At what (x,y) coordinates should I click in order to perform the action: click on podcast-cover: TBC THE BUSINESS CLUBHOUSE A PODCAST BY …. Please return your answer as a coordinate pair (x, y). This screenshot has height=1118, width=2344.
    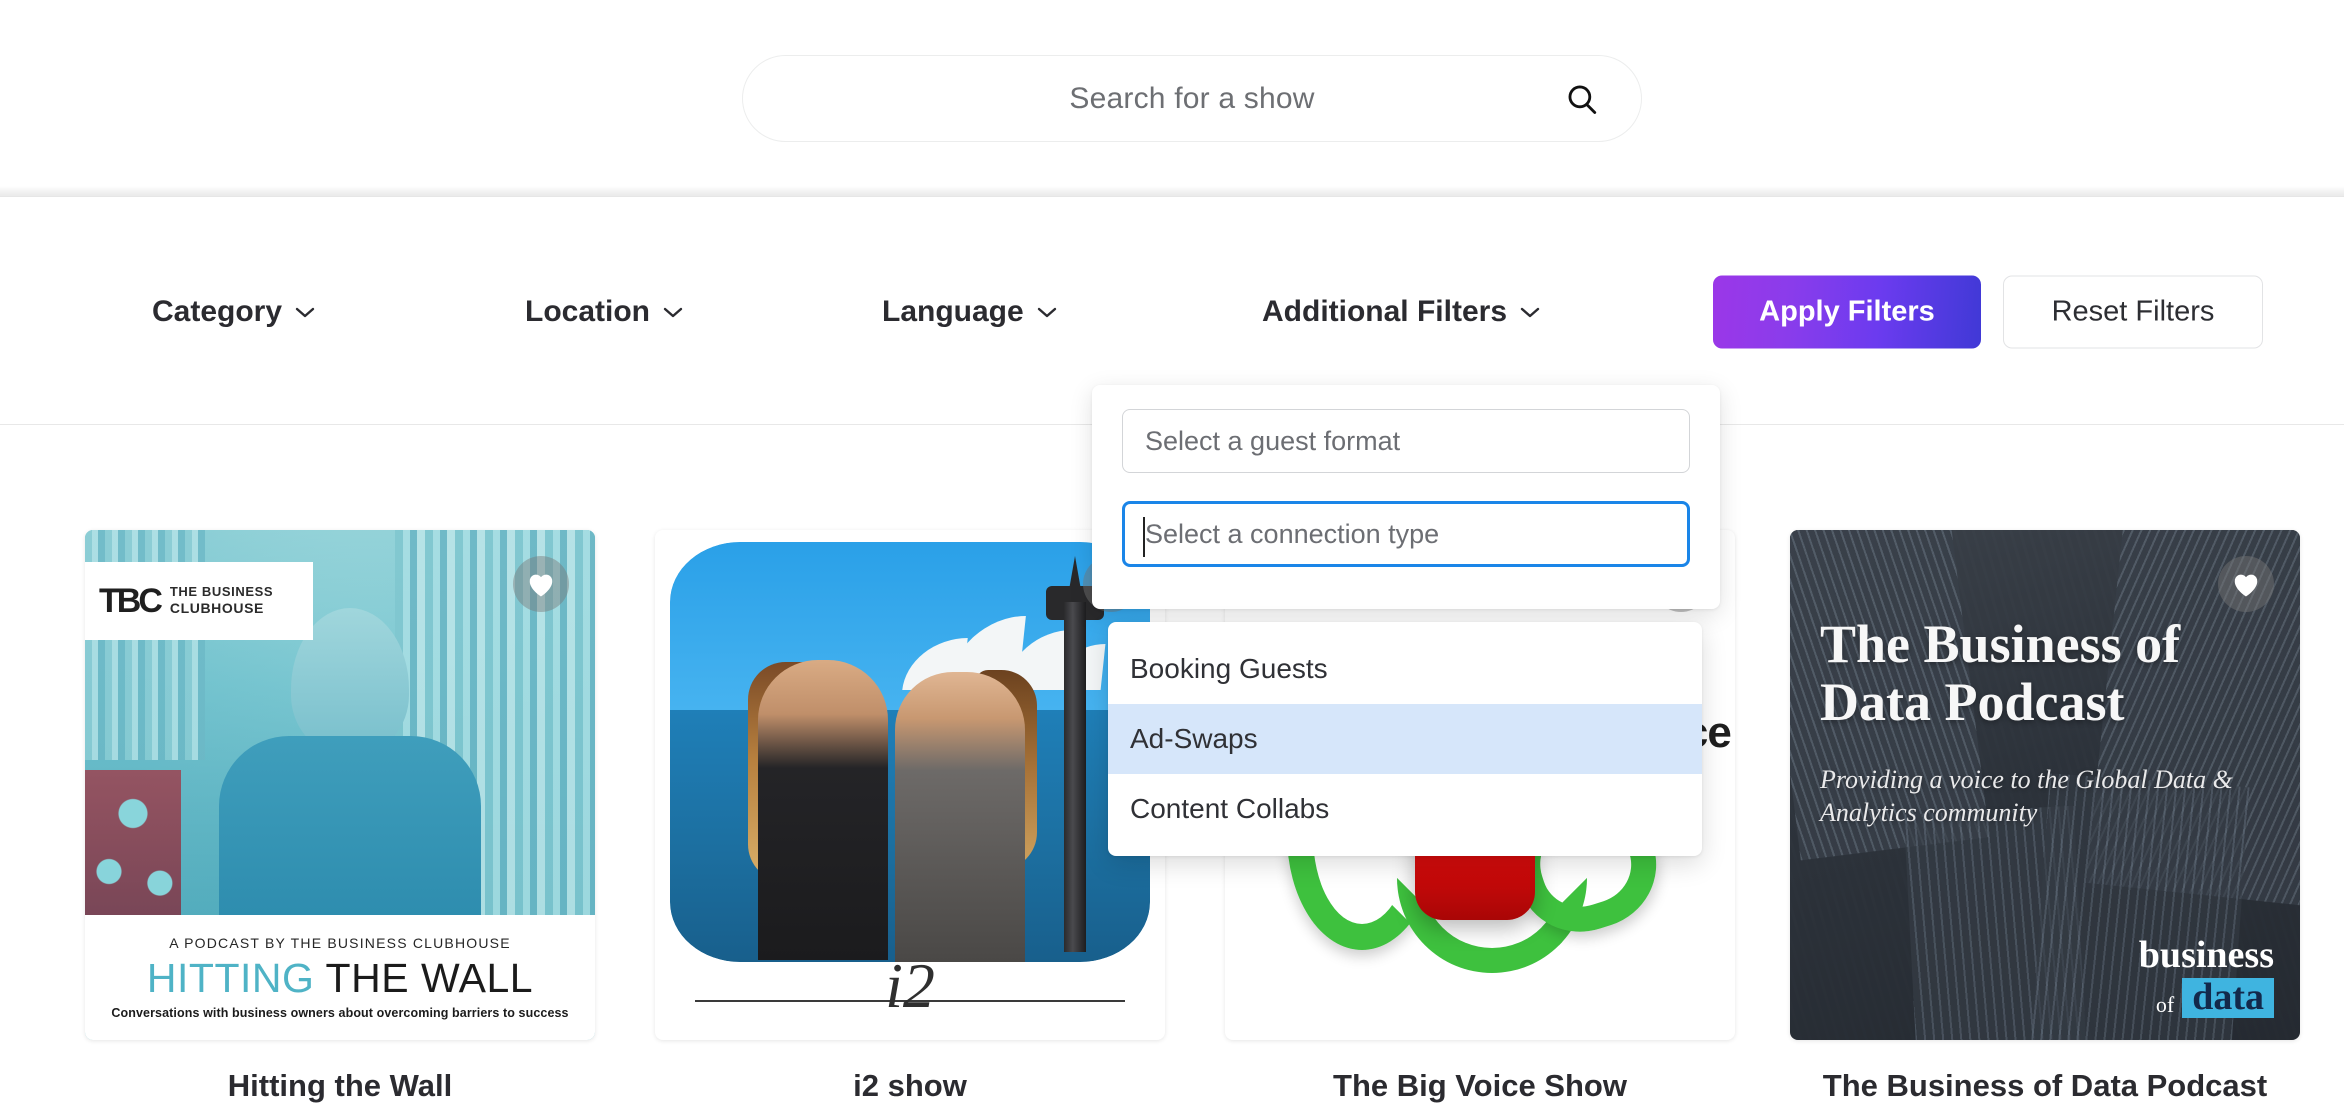
    Looking at the image, I should click on (340, 785).